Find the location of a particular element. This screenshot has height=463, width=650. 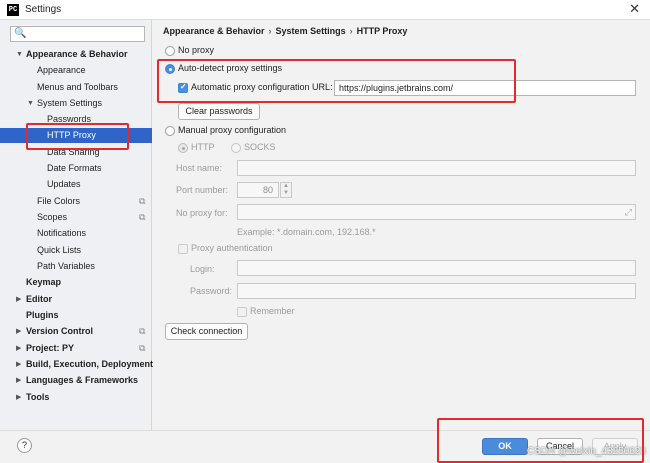

host-name-input is located at coordinates (436, 168).